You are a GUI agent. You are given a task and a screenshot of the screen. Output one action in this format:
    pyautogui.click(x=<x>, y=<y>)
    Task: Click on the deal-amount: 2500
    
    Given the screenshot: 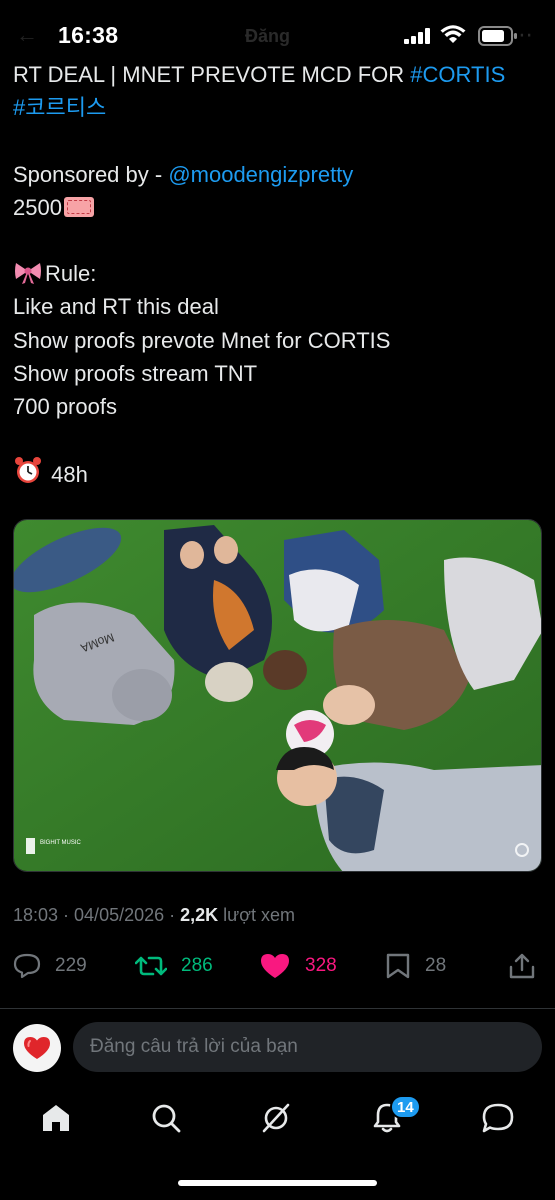 What is the action you would take?
    pyautogui.click(x=37, y=207)
    